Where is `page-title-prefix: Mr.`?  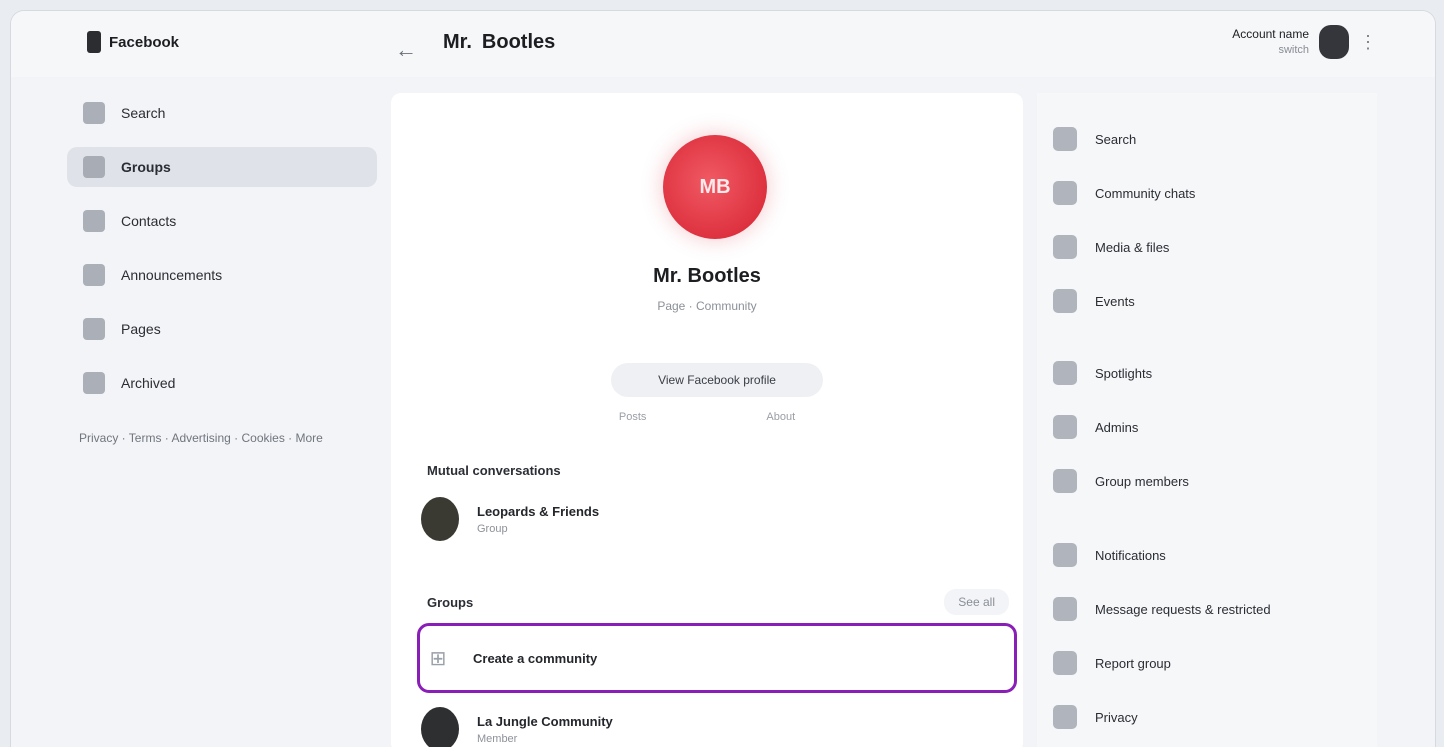
page-title-prefix: Mr. is located at coordinates (457, 42).